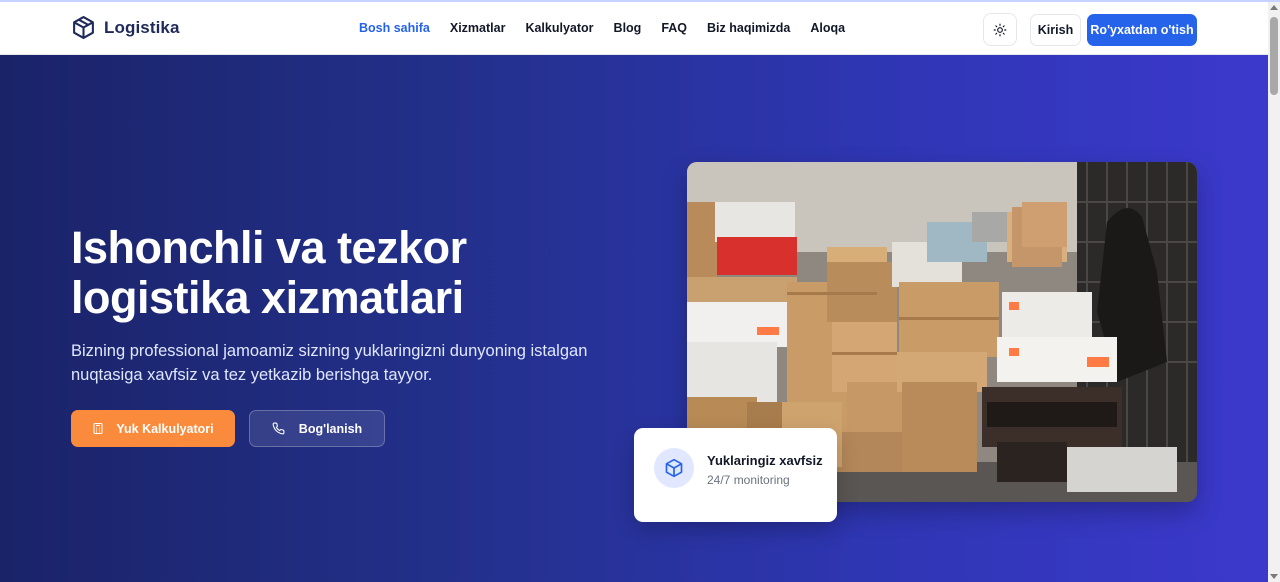 Image resolution: width=1280 pixels, height=582 pixels. Describe the element at coordinates (278, 428) in the screenshot. I see `phone-icon` at that location.